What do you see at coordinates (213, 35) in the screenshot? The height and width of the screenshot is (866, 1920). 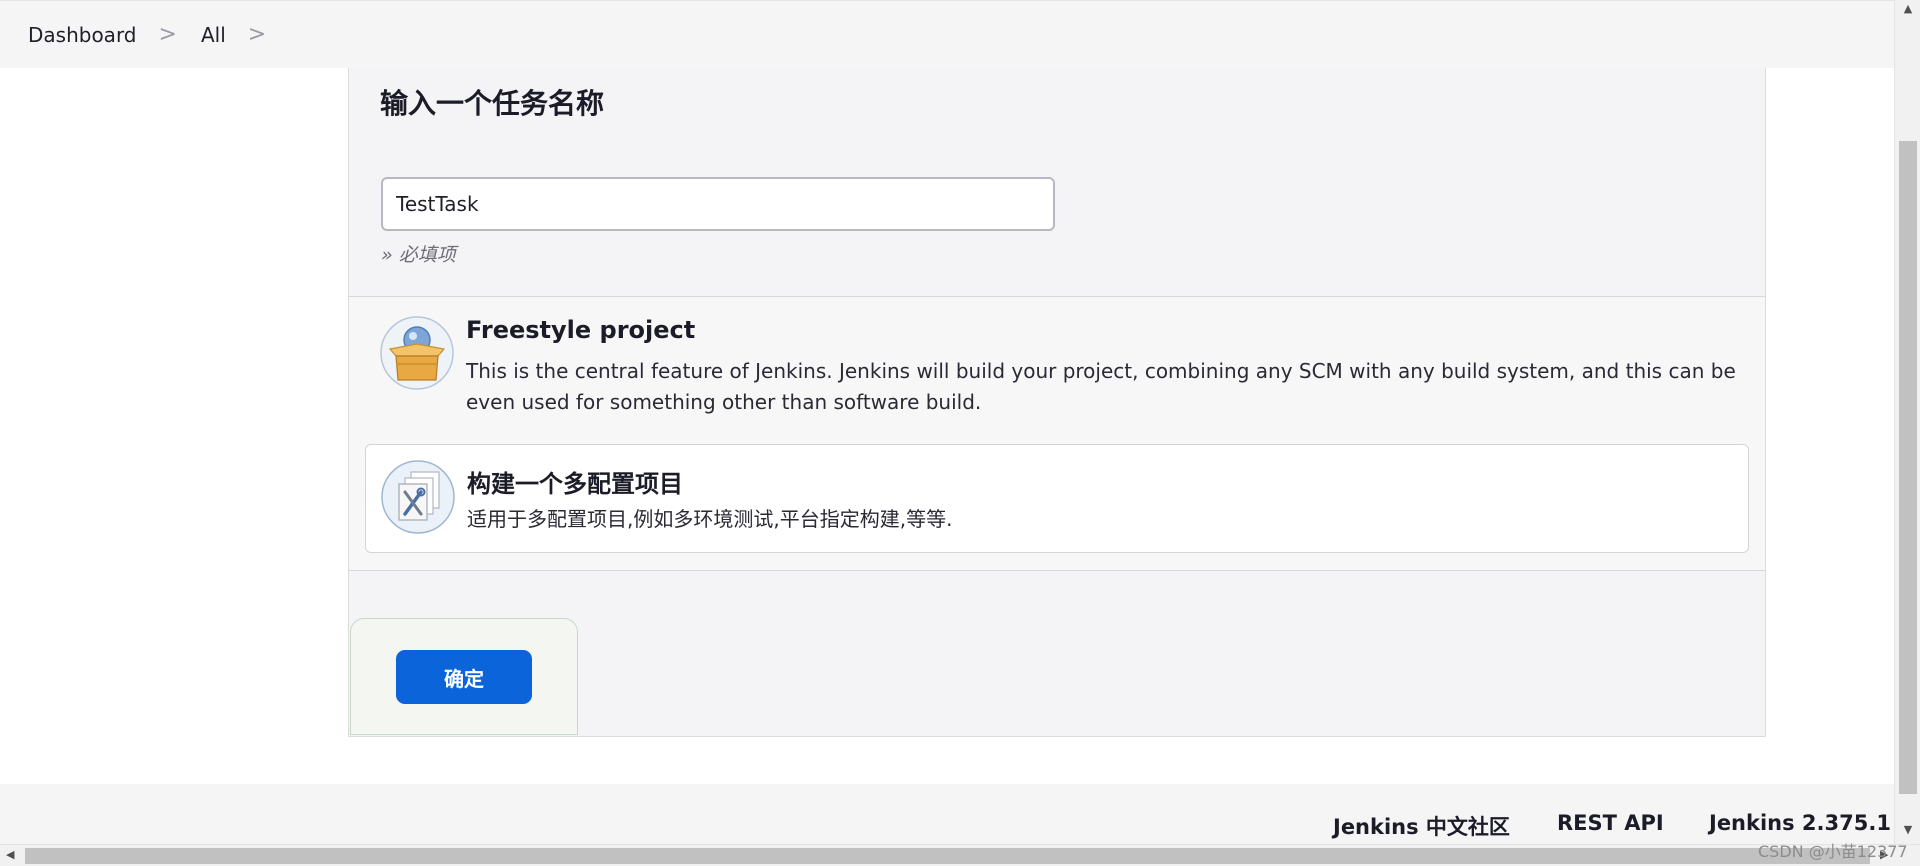 I see `breadcrumb-all: All` at bounding box center [213, 35].